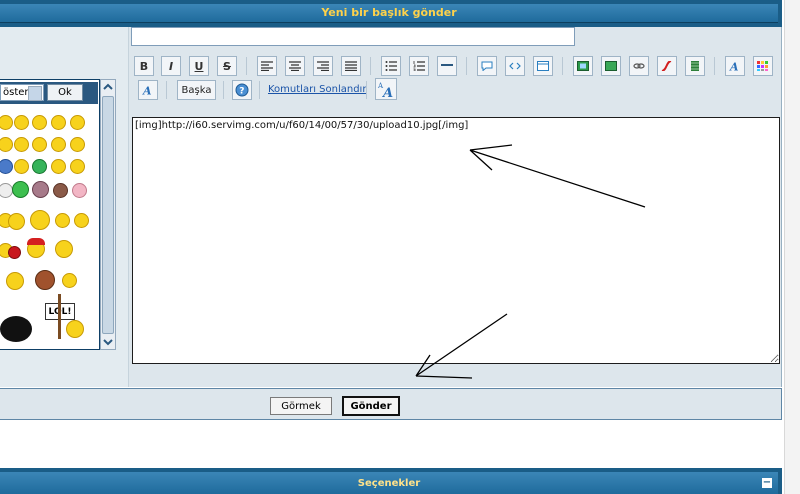  I want to click on link-icon, so click(639, 66).